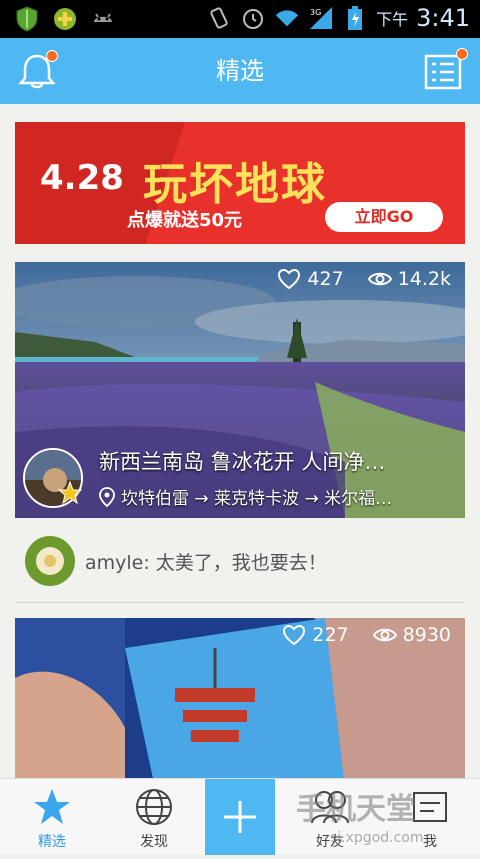 Image resolution: width=480 pixels, height=859 pixels. I want to click on comment-text: amyle: 太美了，我也要去！, so click(206, 563).